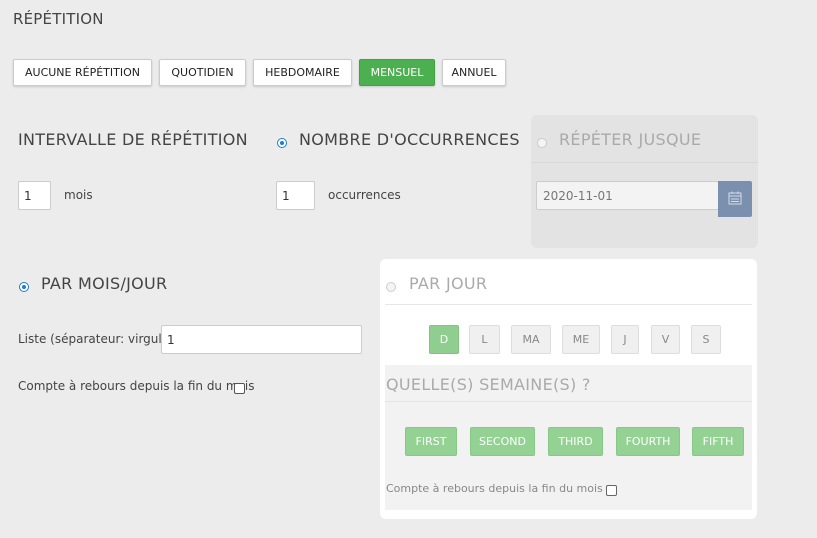 The width and height of the screenshot is (817, 538). What do you see at coordinates (625, 339) in the screenshot?
I see `day-button-j: J` at bounding box center [625, 339].